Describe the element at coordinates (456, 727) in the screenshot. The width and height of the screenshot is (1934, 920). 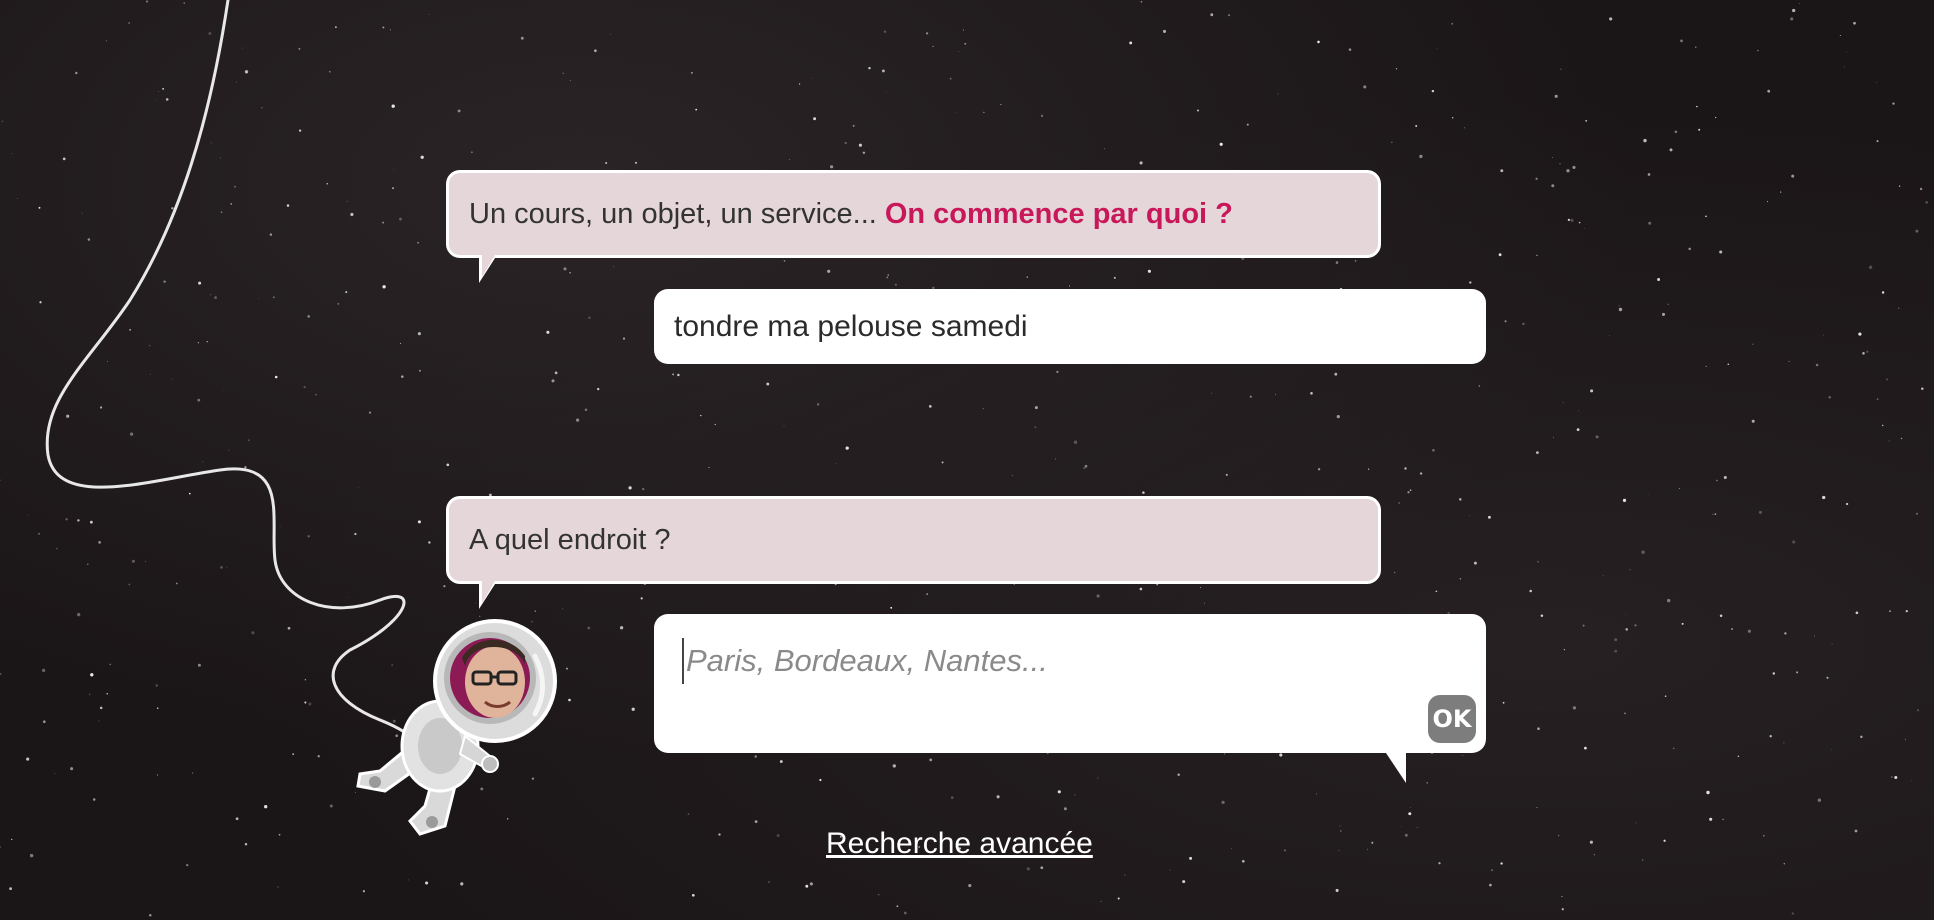
I see `astronaut-mascot-icon` at that location.